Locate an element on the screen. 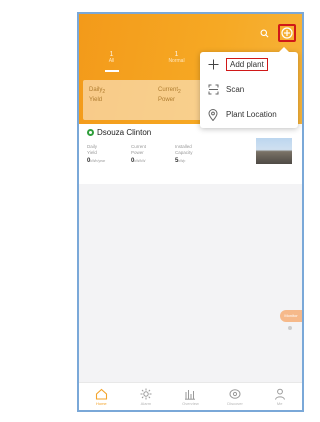  nav-alarm: Alarm is located at coordinates (146, 396).